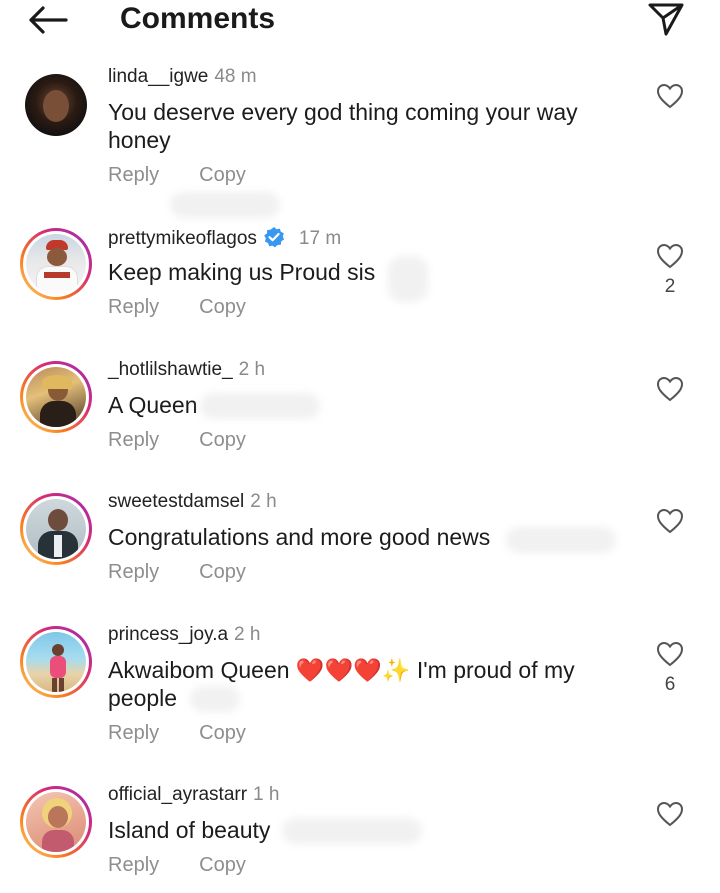 The height and width of the screenshot is (893, 720). Describe the element at coordinates (153, 405) in the screenshot. I see `comment-text: A Queen` at that location.